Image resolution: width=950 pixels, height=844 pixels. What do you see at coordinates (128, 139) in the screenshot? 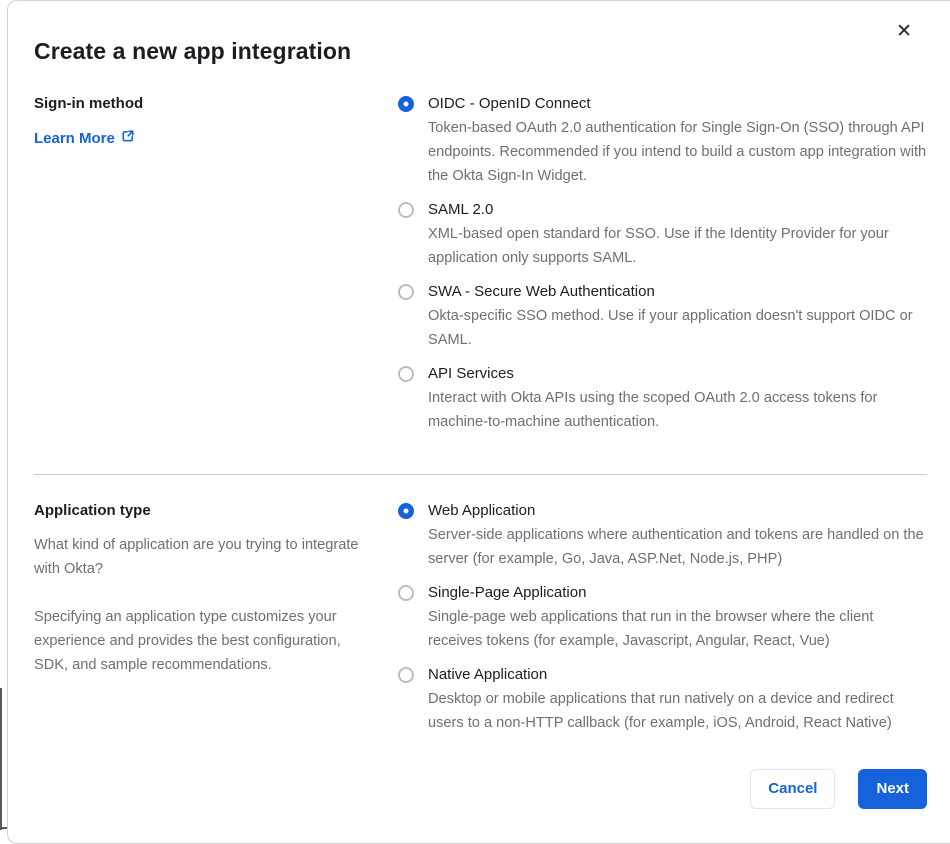
I see `external-link-icon` at bounding box center [128, 139].